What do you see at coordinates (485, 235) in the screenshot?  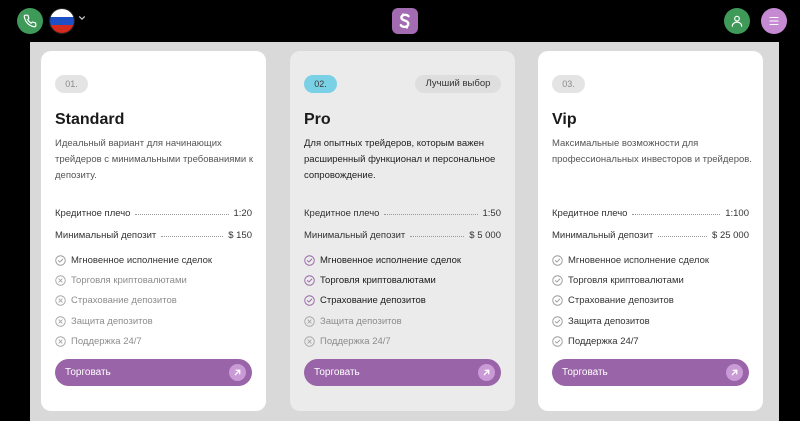 I see `deposit-value: $ 5 000` at bounding box center [485, 235].